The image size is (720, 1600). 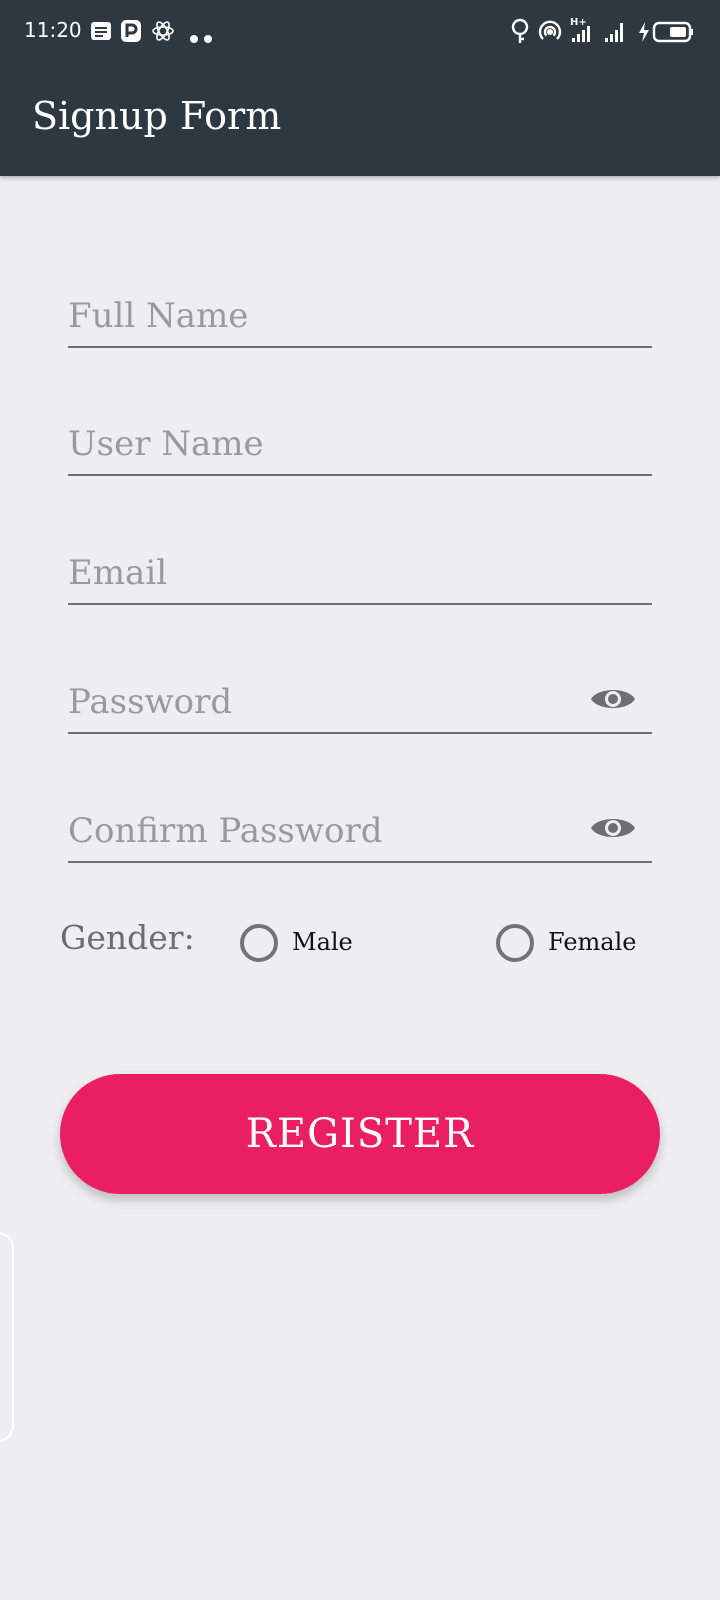 I want to click on password-placeholder: Password, so click(x=150, y=702).